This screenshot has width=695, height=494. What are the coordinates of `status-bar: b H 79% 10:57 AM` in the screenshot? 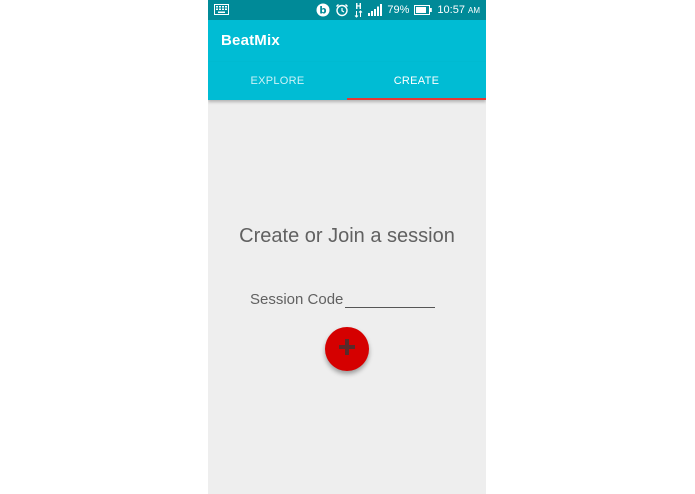 It's located at (347, 10).